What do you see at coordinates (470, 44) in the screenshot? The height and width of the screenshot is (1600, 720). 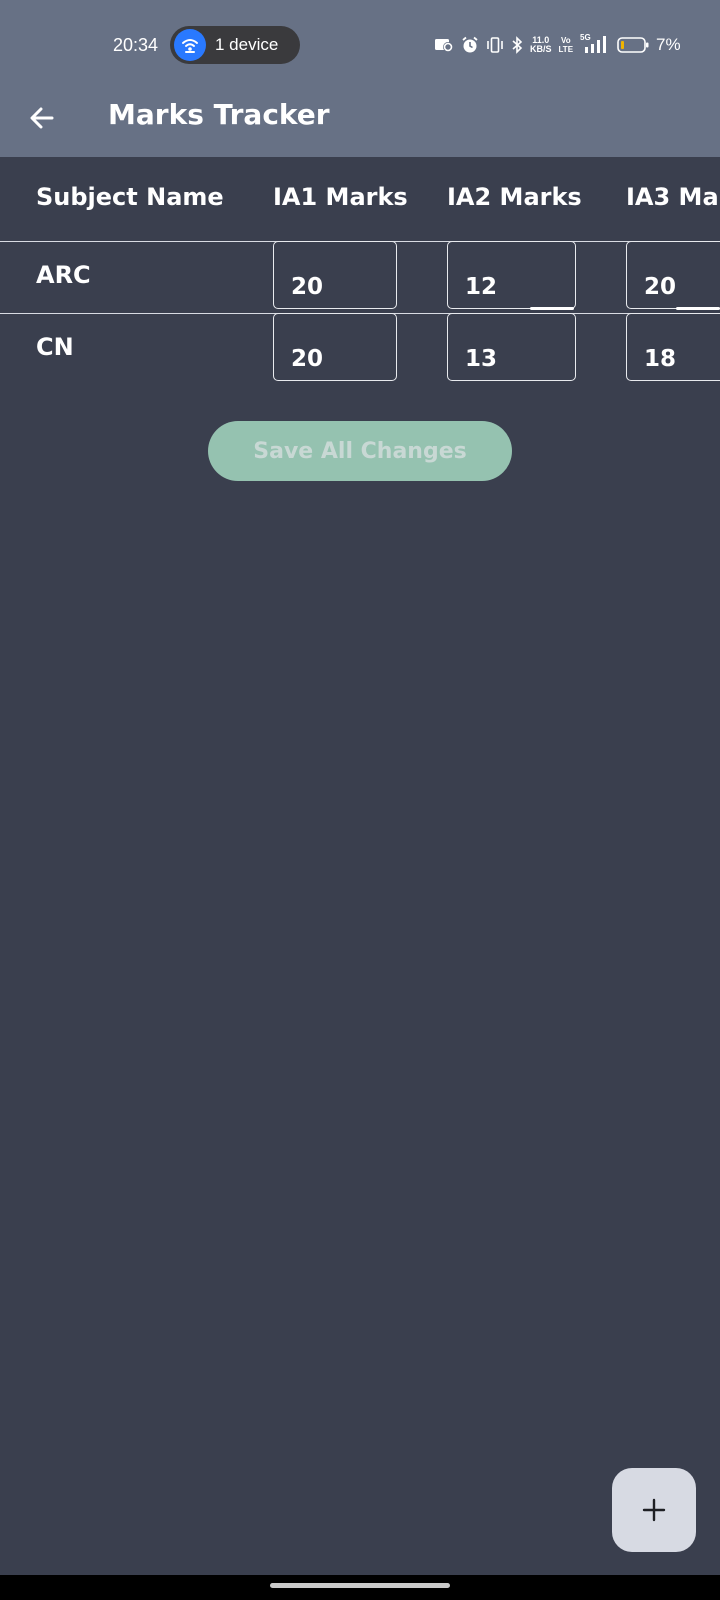 I see `alarm-icon` at bounding box center [470, 44].